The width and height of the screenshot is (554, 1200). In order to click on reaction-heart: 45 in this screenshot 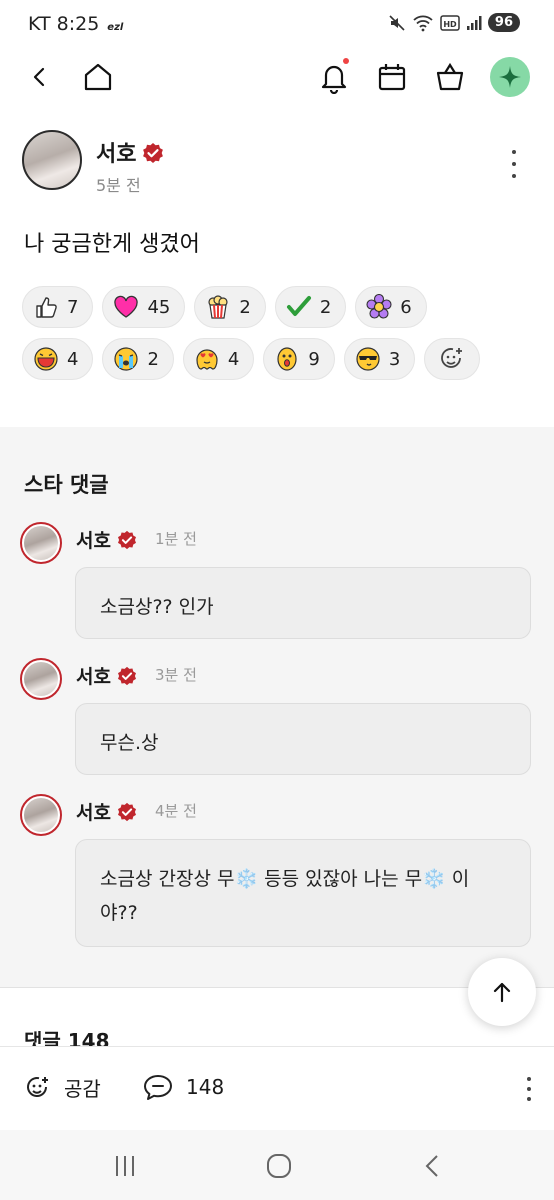, I will do `click(144, 307)`.